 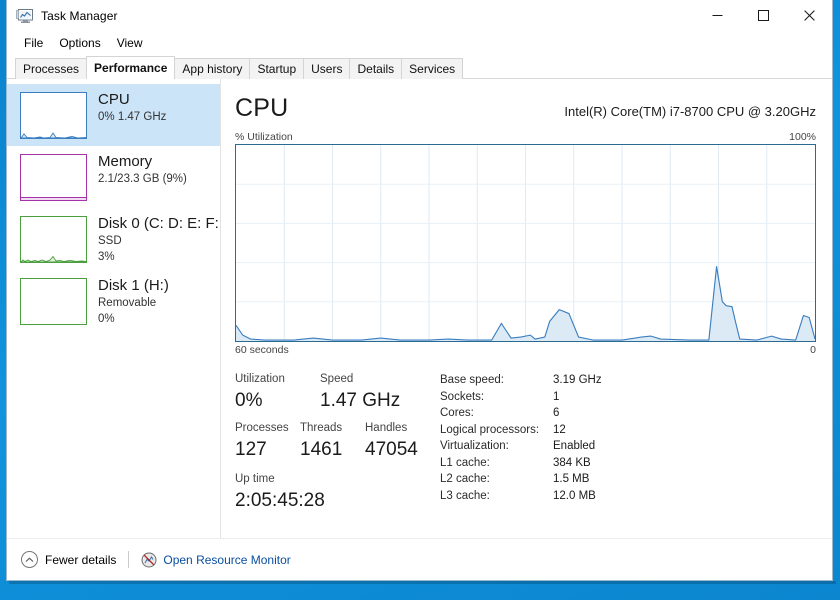 I want to click on window-controls, so click(x=763, y=15).